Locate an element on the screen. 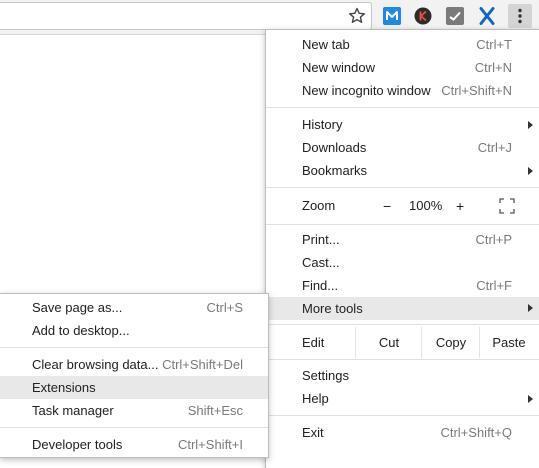 This screenshot has width=539, height=468. menu-item-shortcut: Ctrl+Shift+Q is located at coordinates (476, 432).